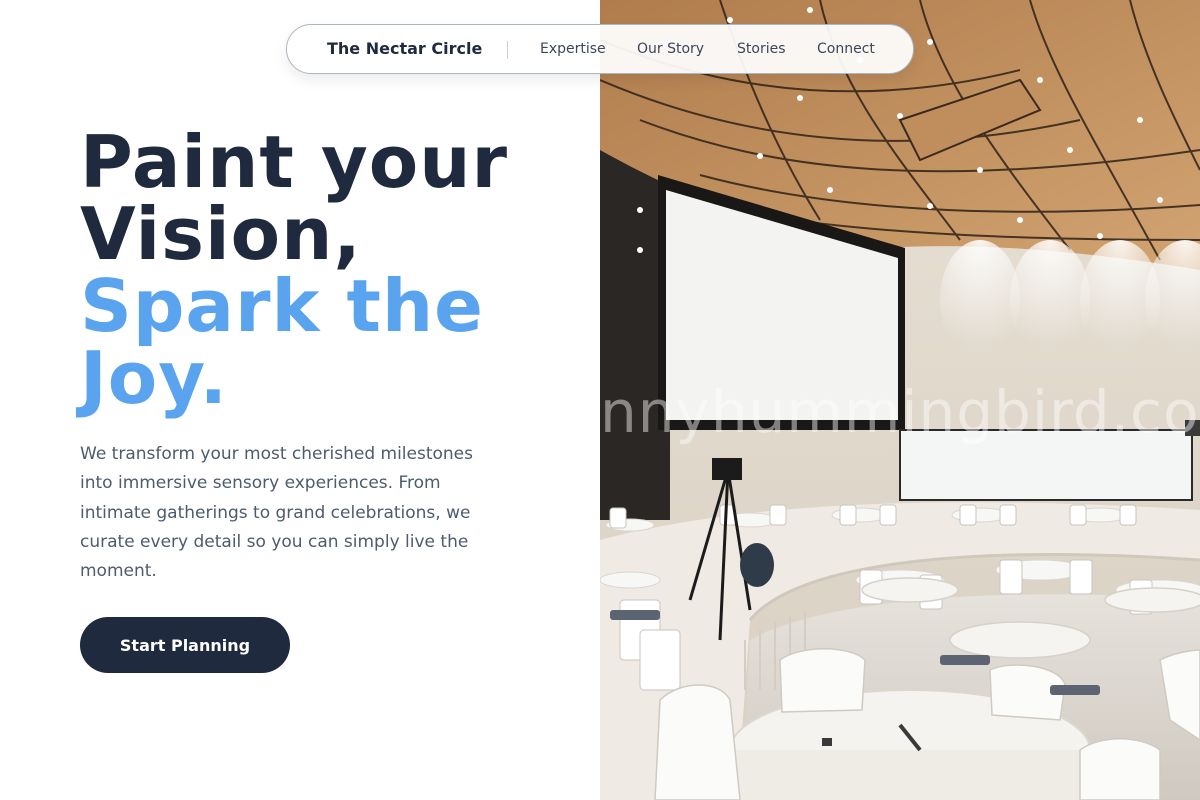 The width and height of the screenshot is (1200, 800). What do you see at coordinates (507, 50) in the screenshot?
I see `nav-divider` at bounding box center [507, 50].